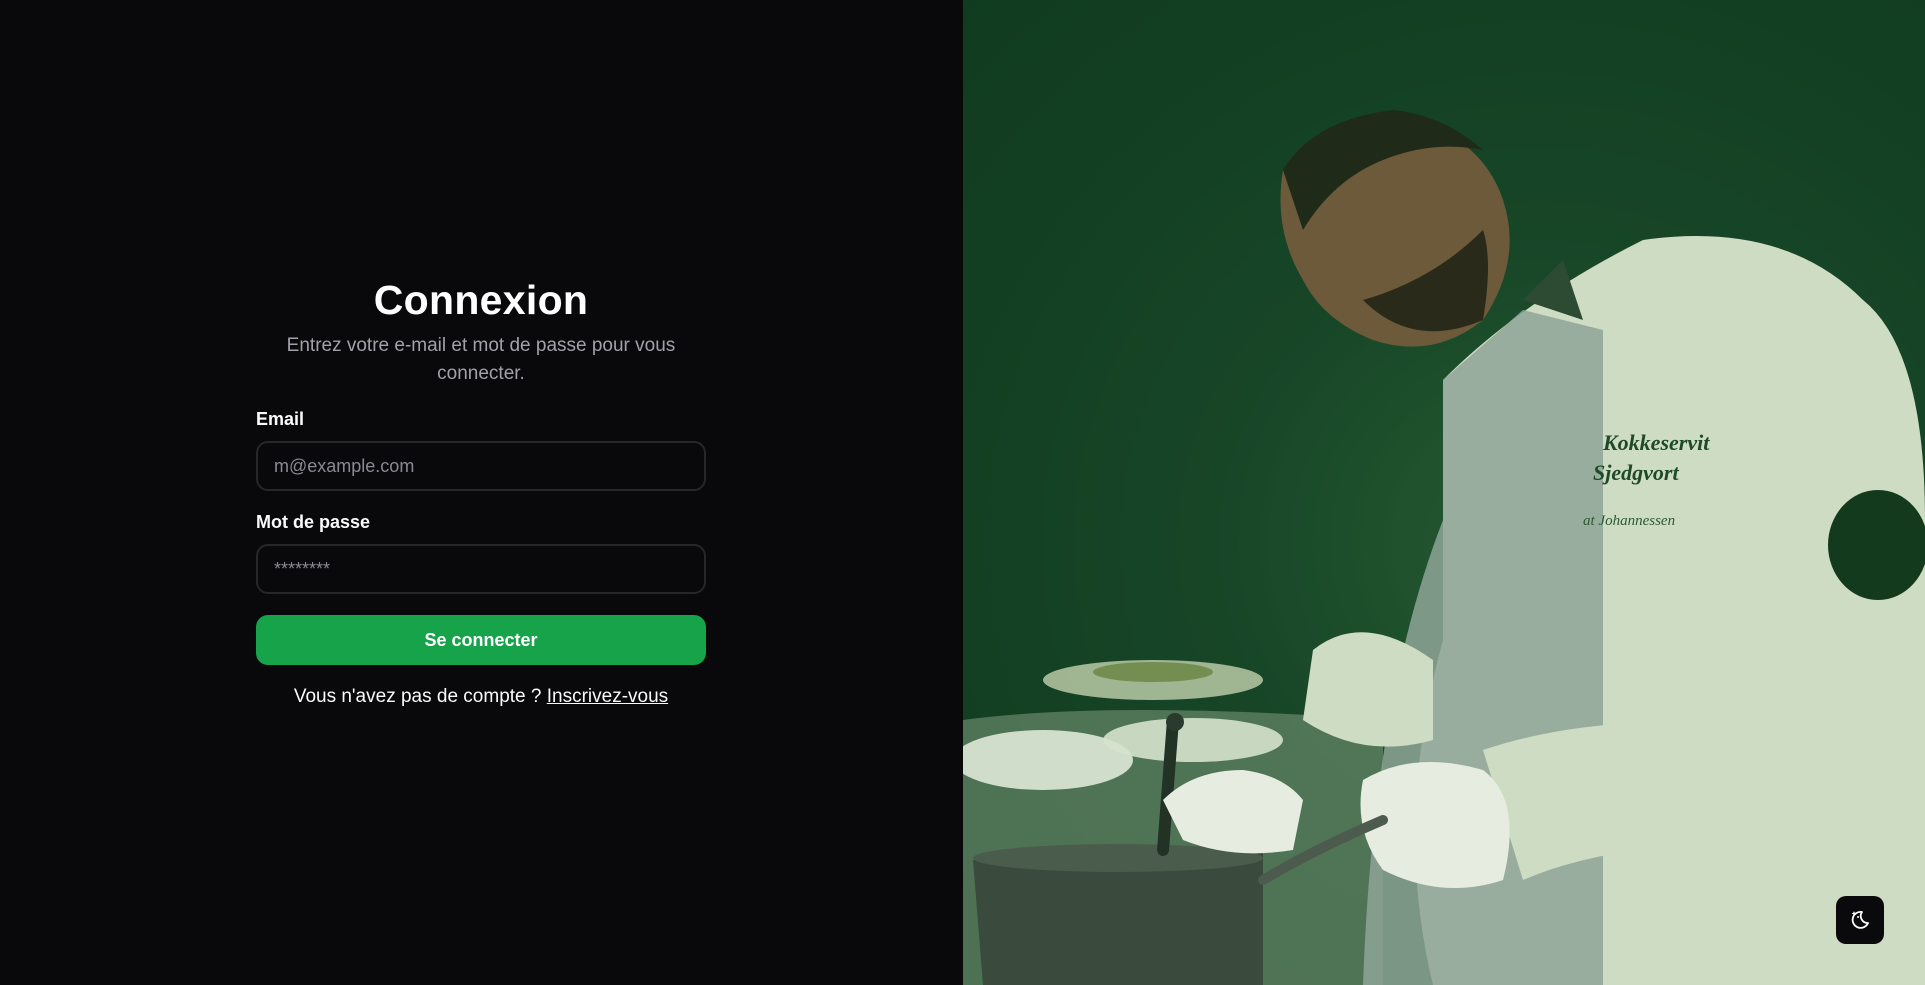  I want to click on jacket-text-3: at Johannessen, so click(1629, 521).